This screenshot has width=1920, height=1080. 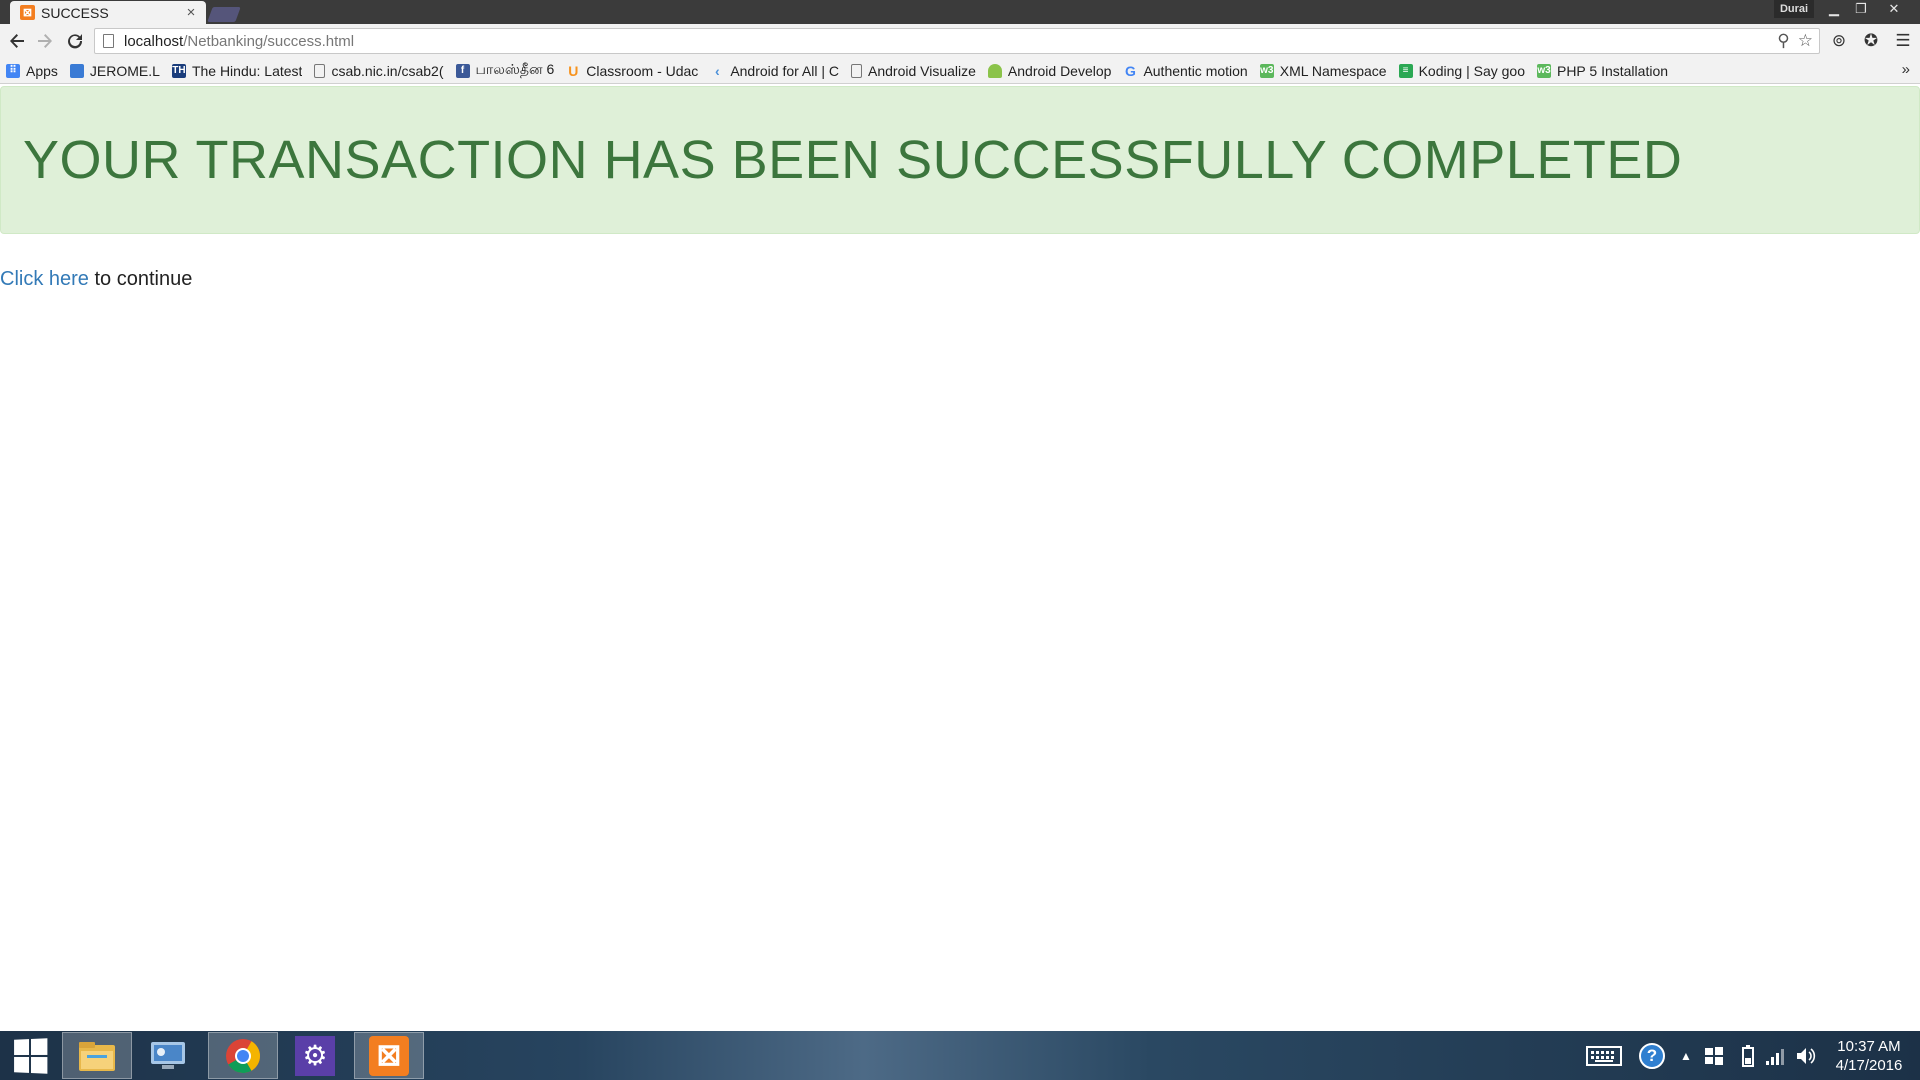 I want to click on start-button, so click(x=30, y=1055).